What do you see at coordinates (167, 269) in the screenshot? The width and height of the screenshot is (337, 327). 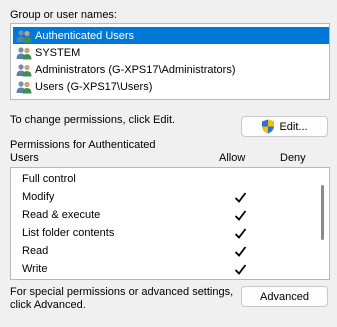 I see `permission-row-write: Write` at bounding box center [167, 269].